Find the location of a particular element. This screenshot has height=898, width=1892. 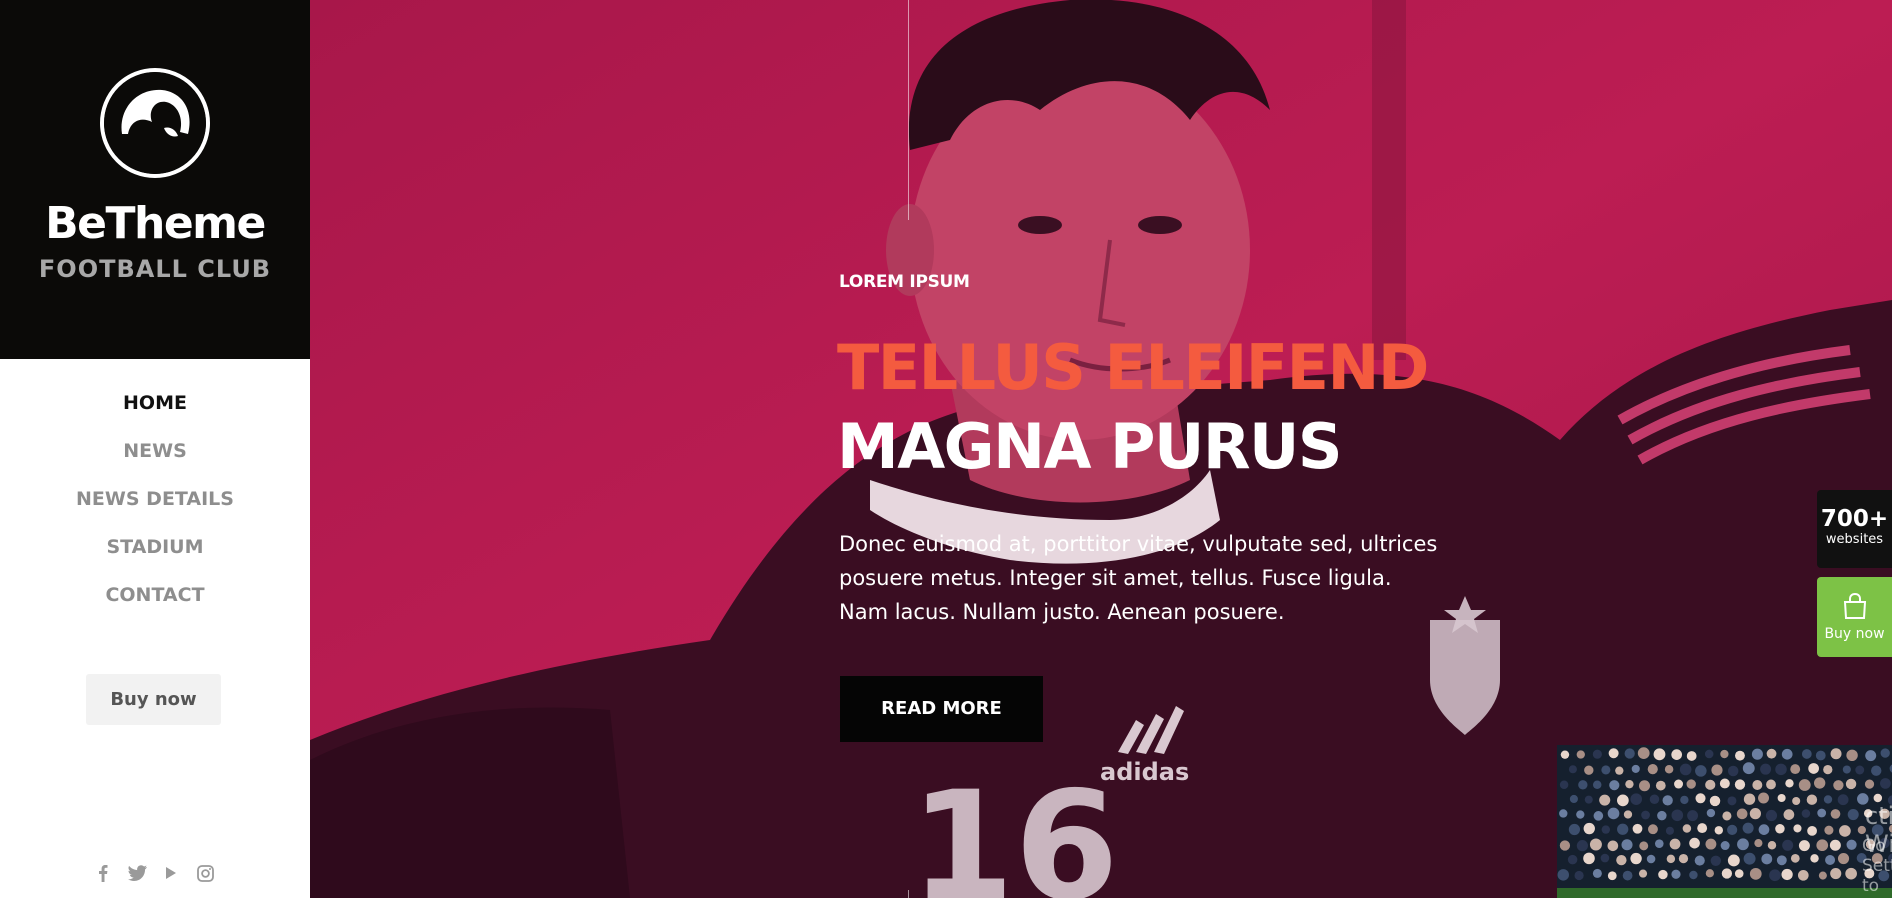

nav-item-news: NEWS is located at coordinates (155, 461).